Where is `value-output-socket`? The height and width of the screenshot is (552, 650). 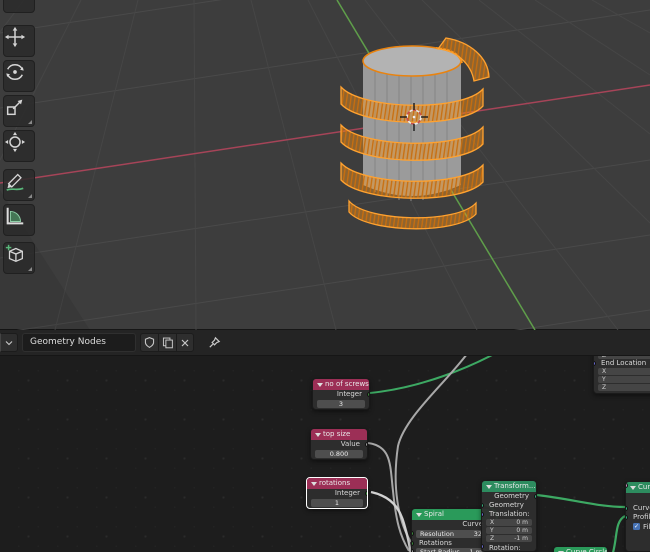
value-output-socket is located at coordinates (366, 444).